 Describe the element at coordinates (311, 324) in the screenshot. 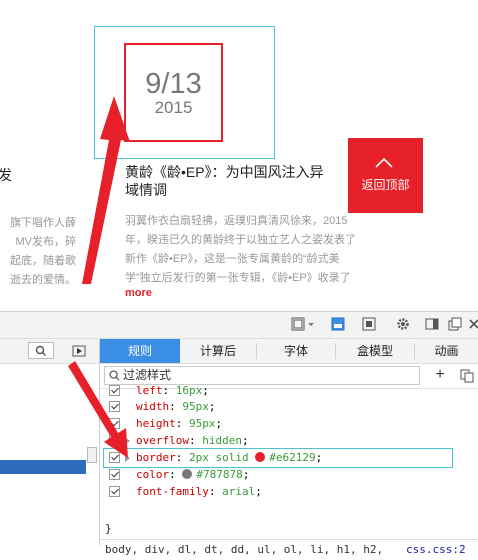

I see `dropdown-arrow-icon` at that location.